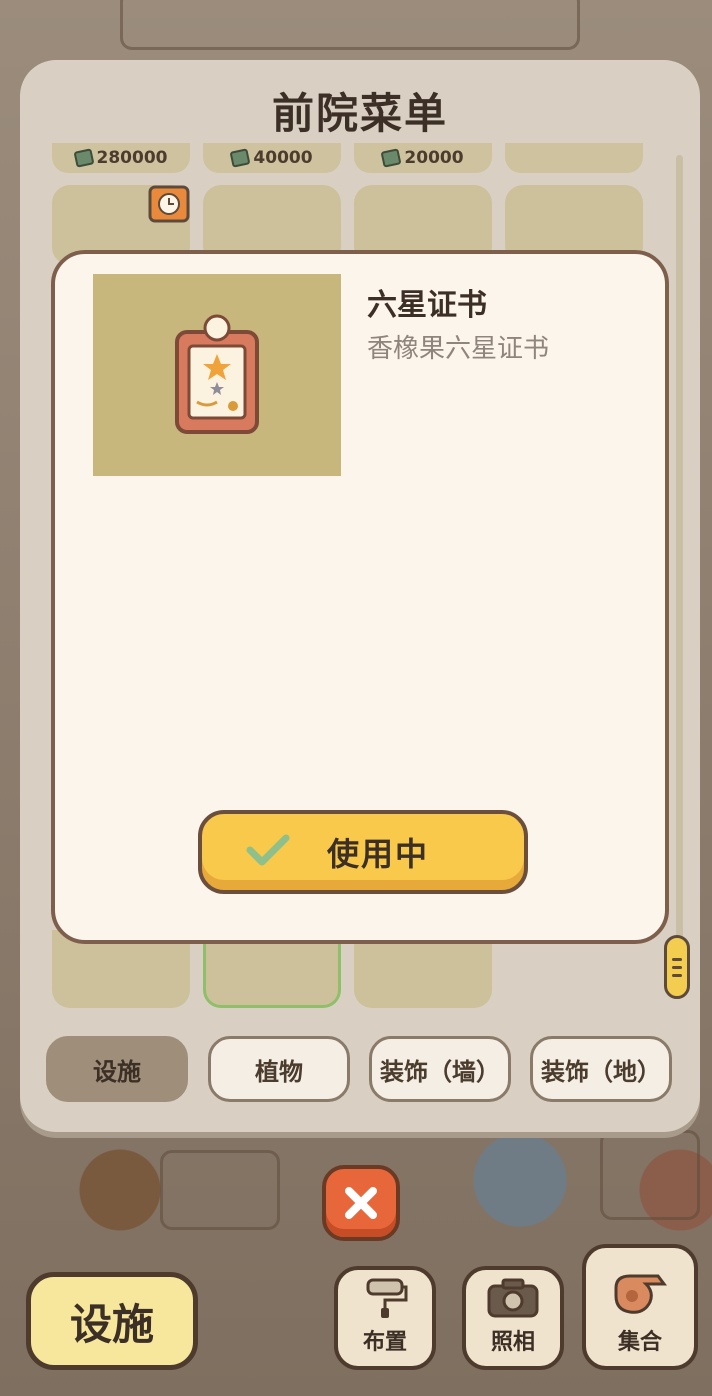 The height and width of the screenshot is (1396, 712). What do you see at coordinates (434, 158) in the screenshot?
I see `price-value: 20000` at bounding box center [434, 158].